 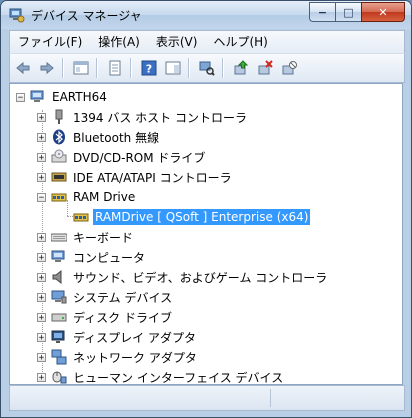 What do you see at coordinates (123, 297) in the screenshot?
I see `tree-node-label: システム デバイス` at bounding box center [123, 297].